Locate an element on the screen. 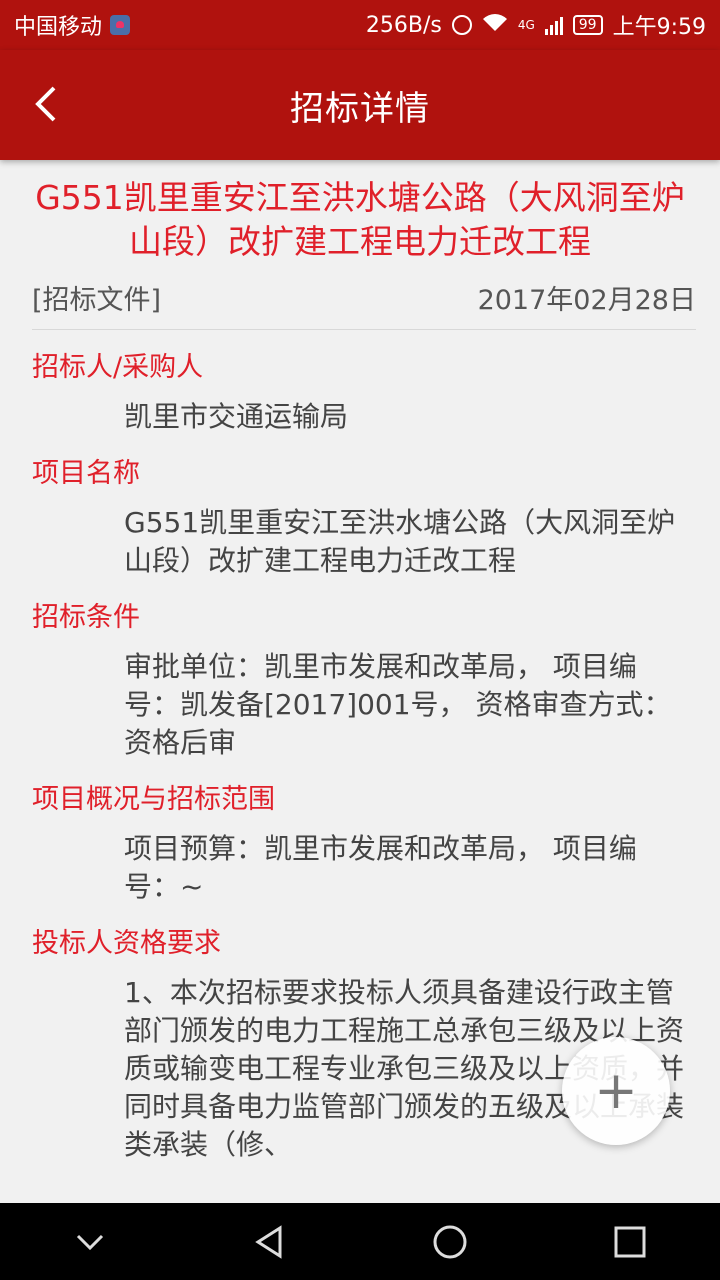  plus-icon: + is located at coordinates (616, 1091).